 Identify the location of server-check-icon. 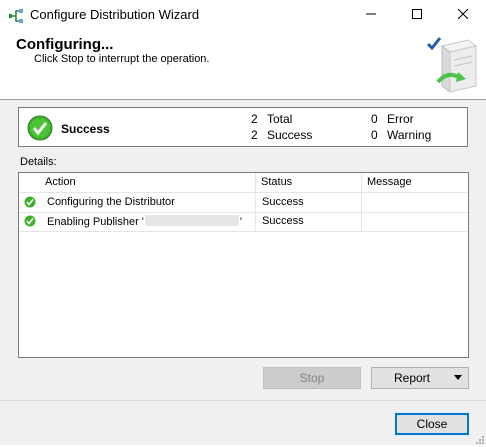
(452, 64).